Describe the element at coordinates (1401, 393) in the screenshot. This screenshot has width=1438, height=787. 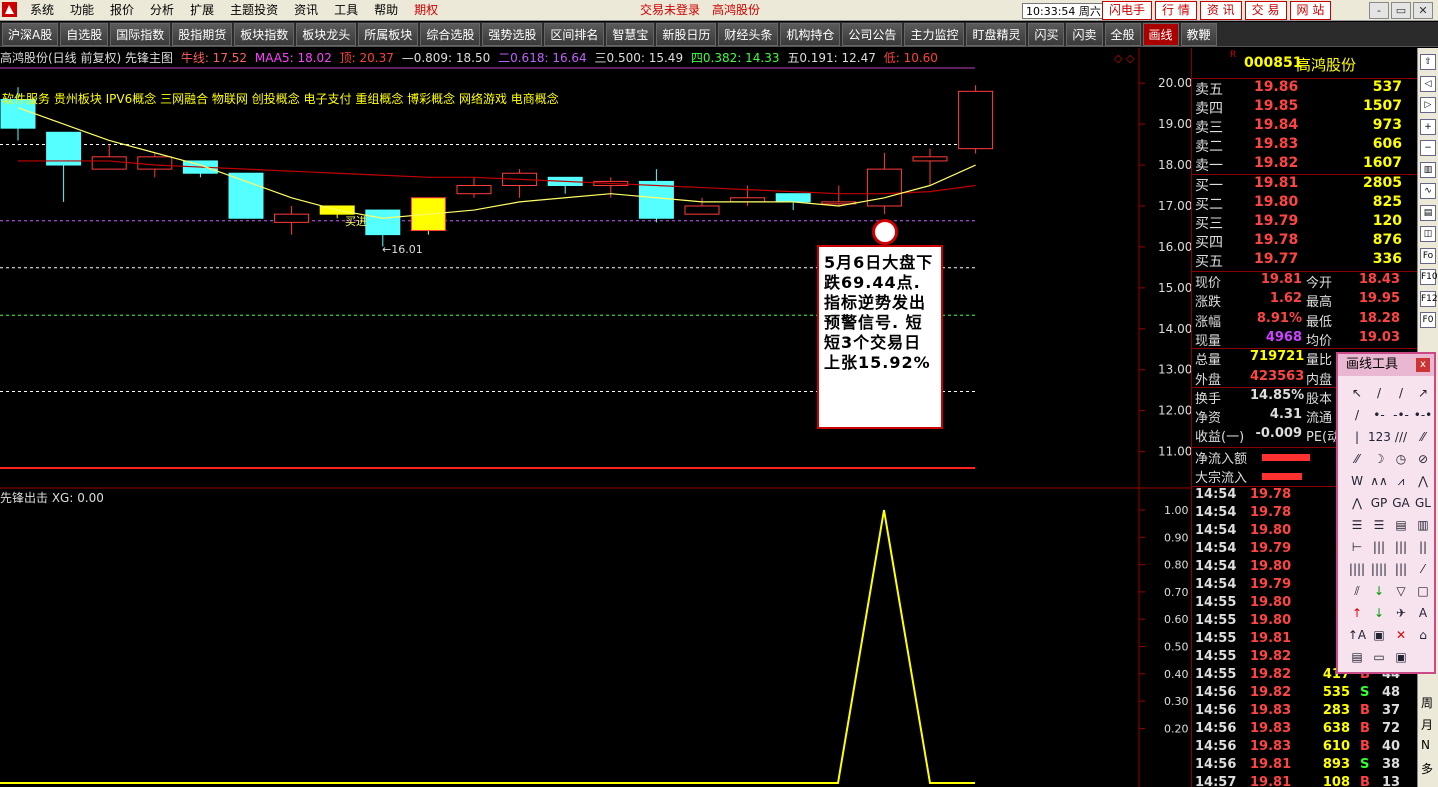
I see `draw-tool-2-icon: /` at that location.